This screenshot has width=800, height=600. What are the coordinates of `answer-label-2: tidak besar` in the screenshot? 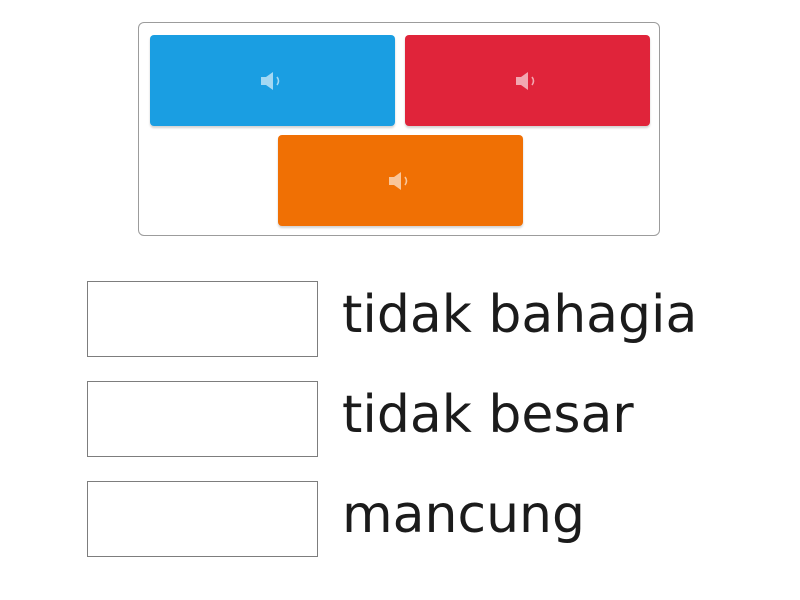 It's located at (488, 415).